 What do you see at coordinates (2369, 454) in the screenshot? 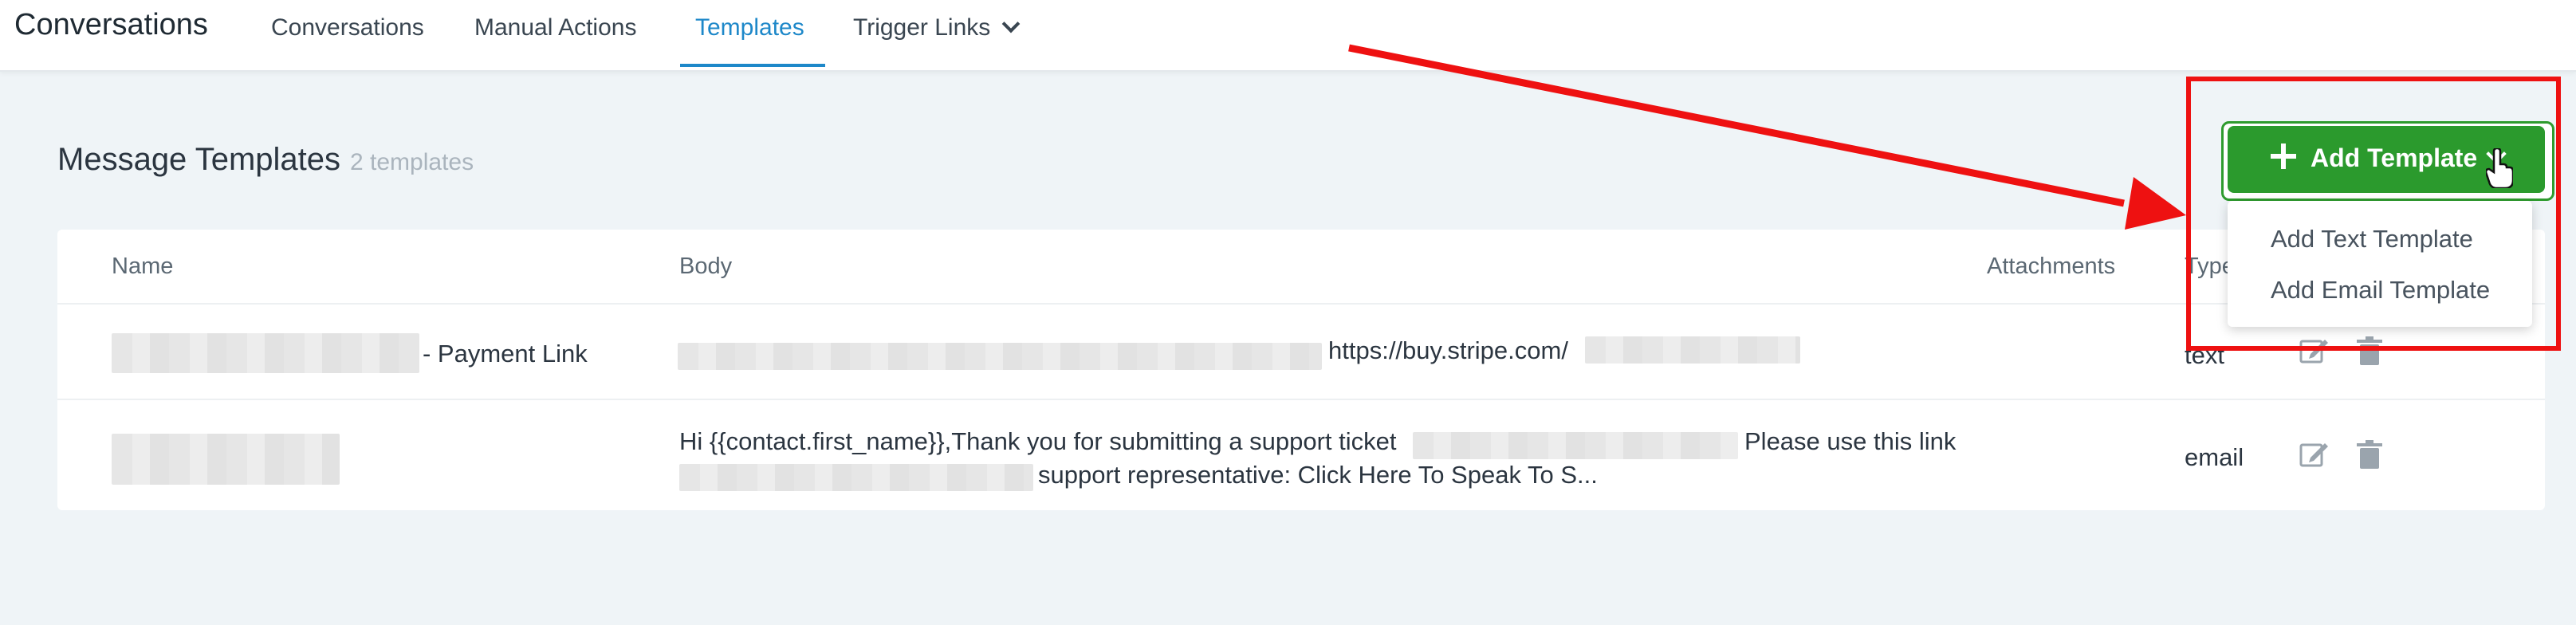
I see `trash-icon` at bounding box center [2369, 454].